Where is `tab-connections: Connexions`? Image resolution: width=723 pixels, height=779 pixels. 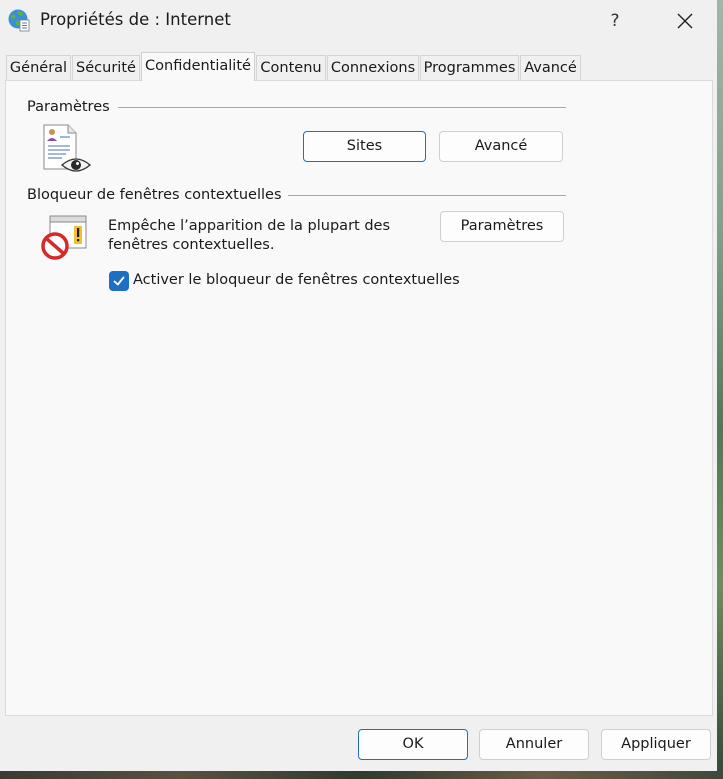
tab-connections: Connexions is located at coordinates (373, 67).